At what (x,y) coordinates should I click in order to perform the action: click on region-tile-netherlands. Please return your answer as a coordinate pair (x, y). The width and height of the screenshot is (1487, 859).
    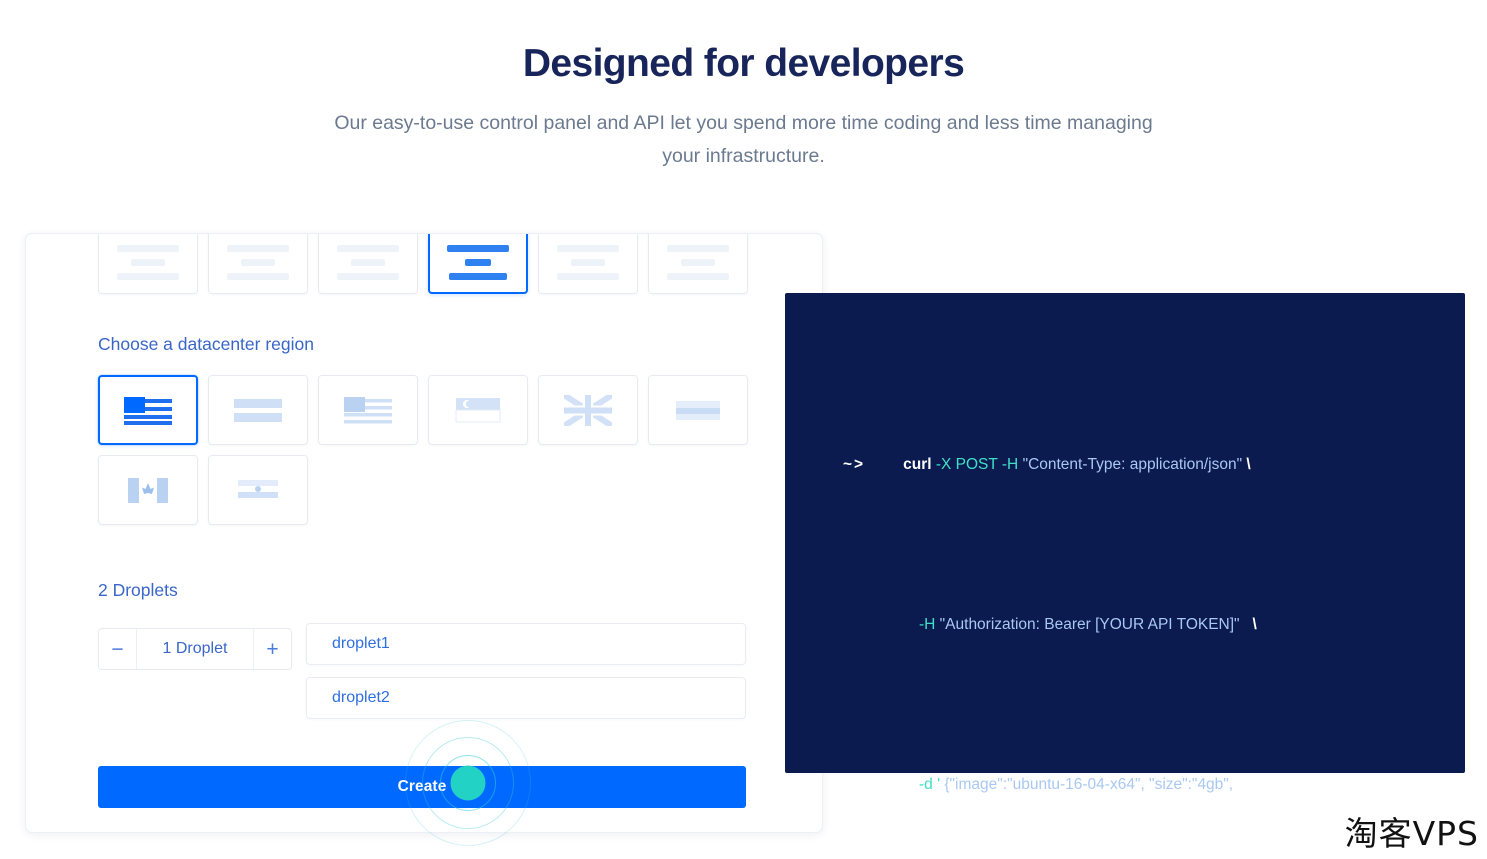
    Looking at the image, I should click on (258, 410).